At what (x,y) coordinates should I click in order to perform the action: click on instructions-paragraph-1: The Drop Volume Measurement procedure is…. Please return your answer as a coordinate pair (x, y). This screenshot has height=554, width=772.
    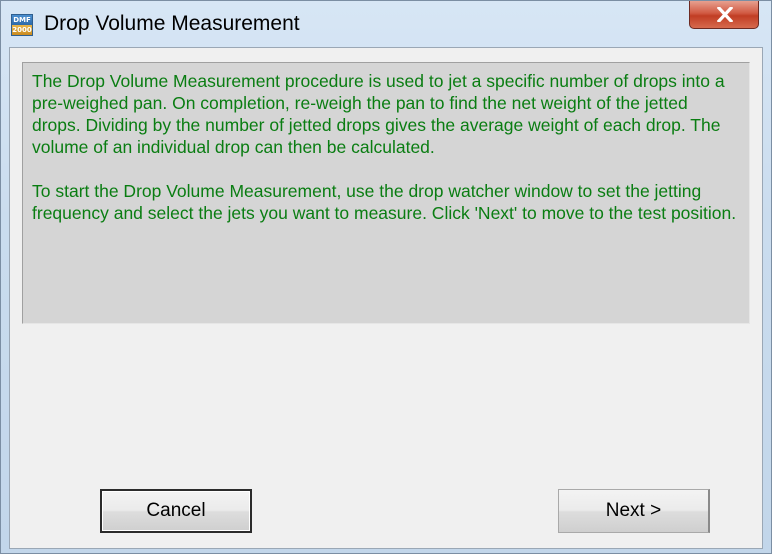
    Looking at the image, I should click on (378, 114).